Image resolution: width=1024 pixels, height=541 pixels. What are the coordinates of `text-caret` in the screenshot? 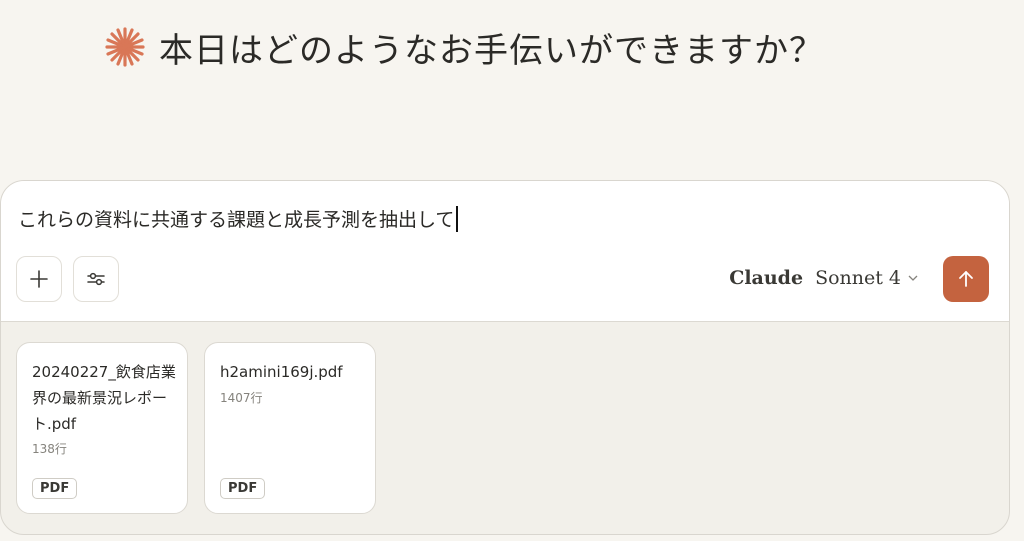 It's located at (457, 218).